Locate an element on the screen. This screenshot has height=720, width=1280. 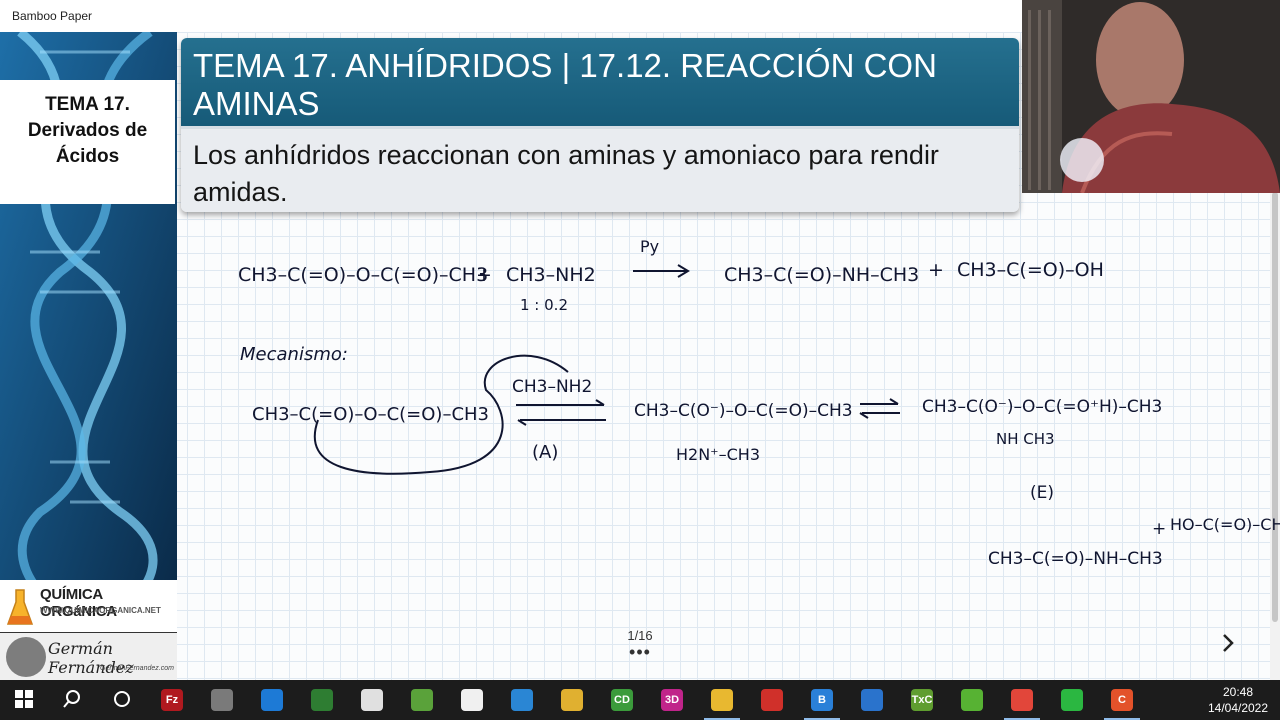
media-icon is located at coordinates (222, 700).